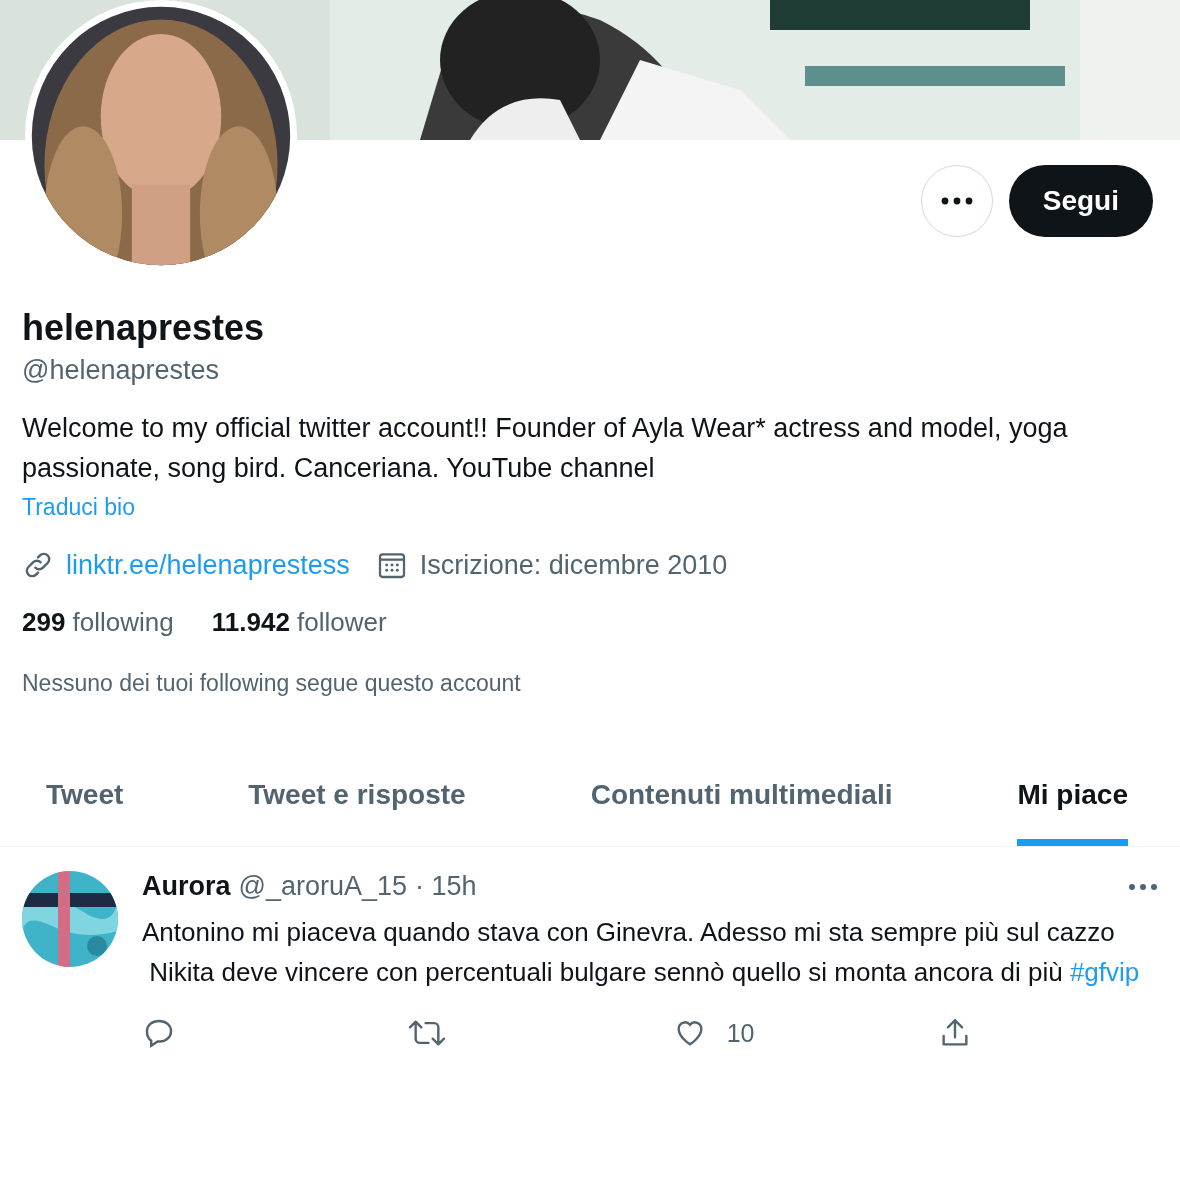 Image resolution: width=1180 pixels, height=1194 pixels. Describe the element at coordinates (121, 370) in the screenshot. I see `profile-handle: @helenaprestes` at that location.